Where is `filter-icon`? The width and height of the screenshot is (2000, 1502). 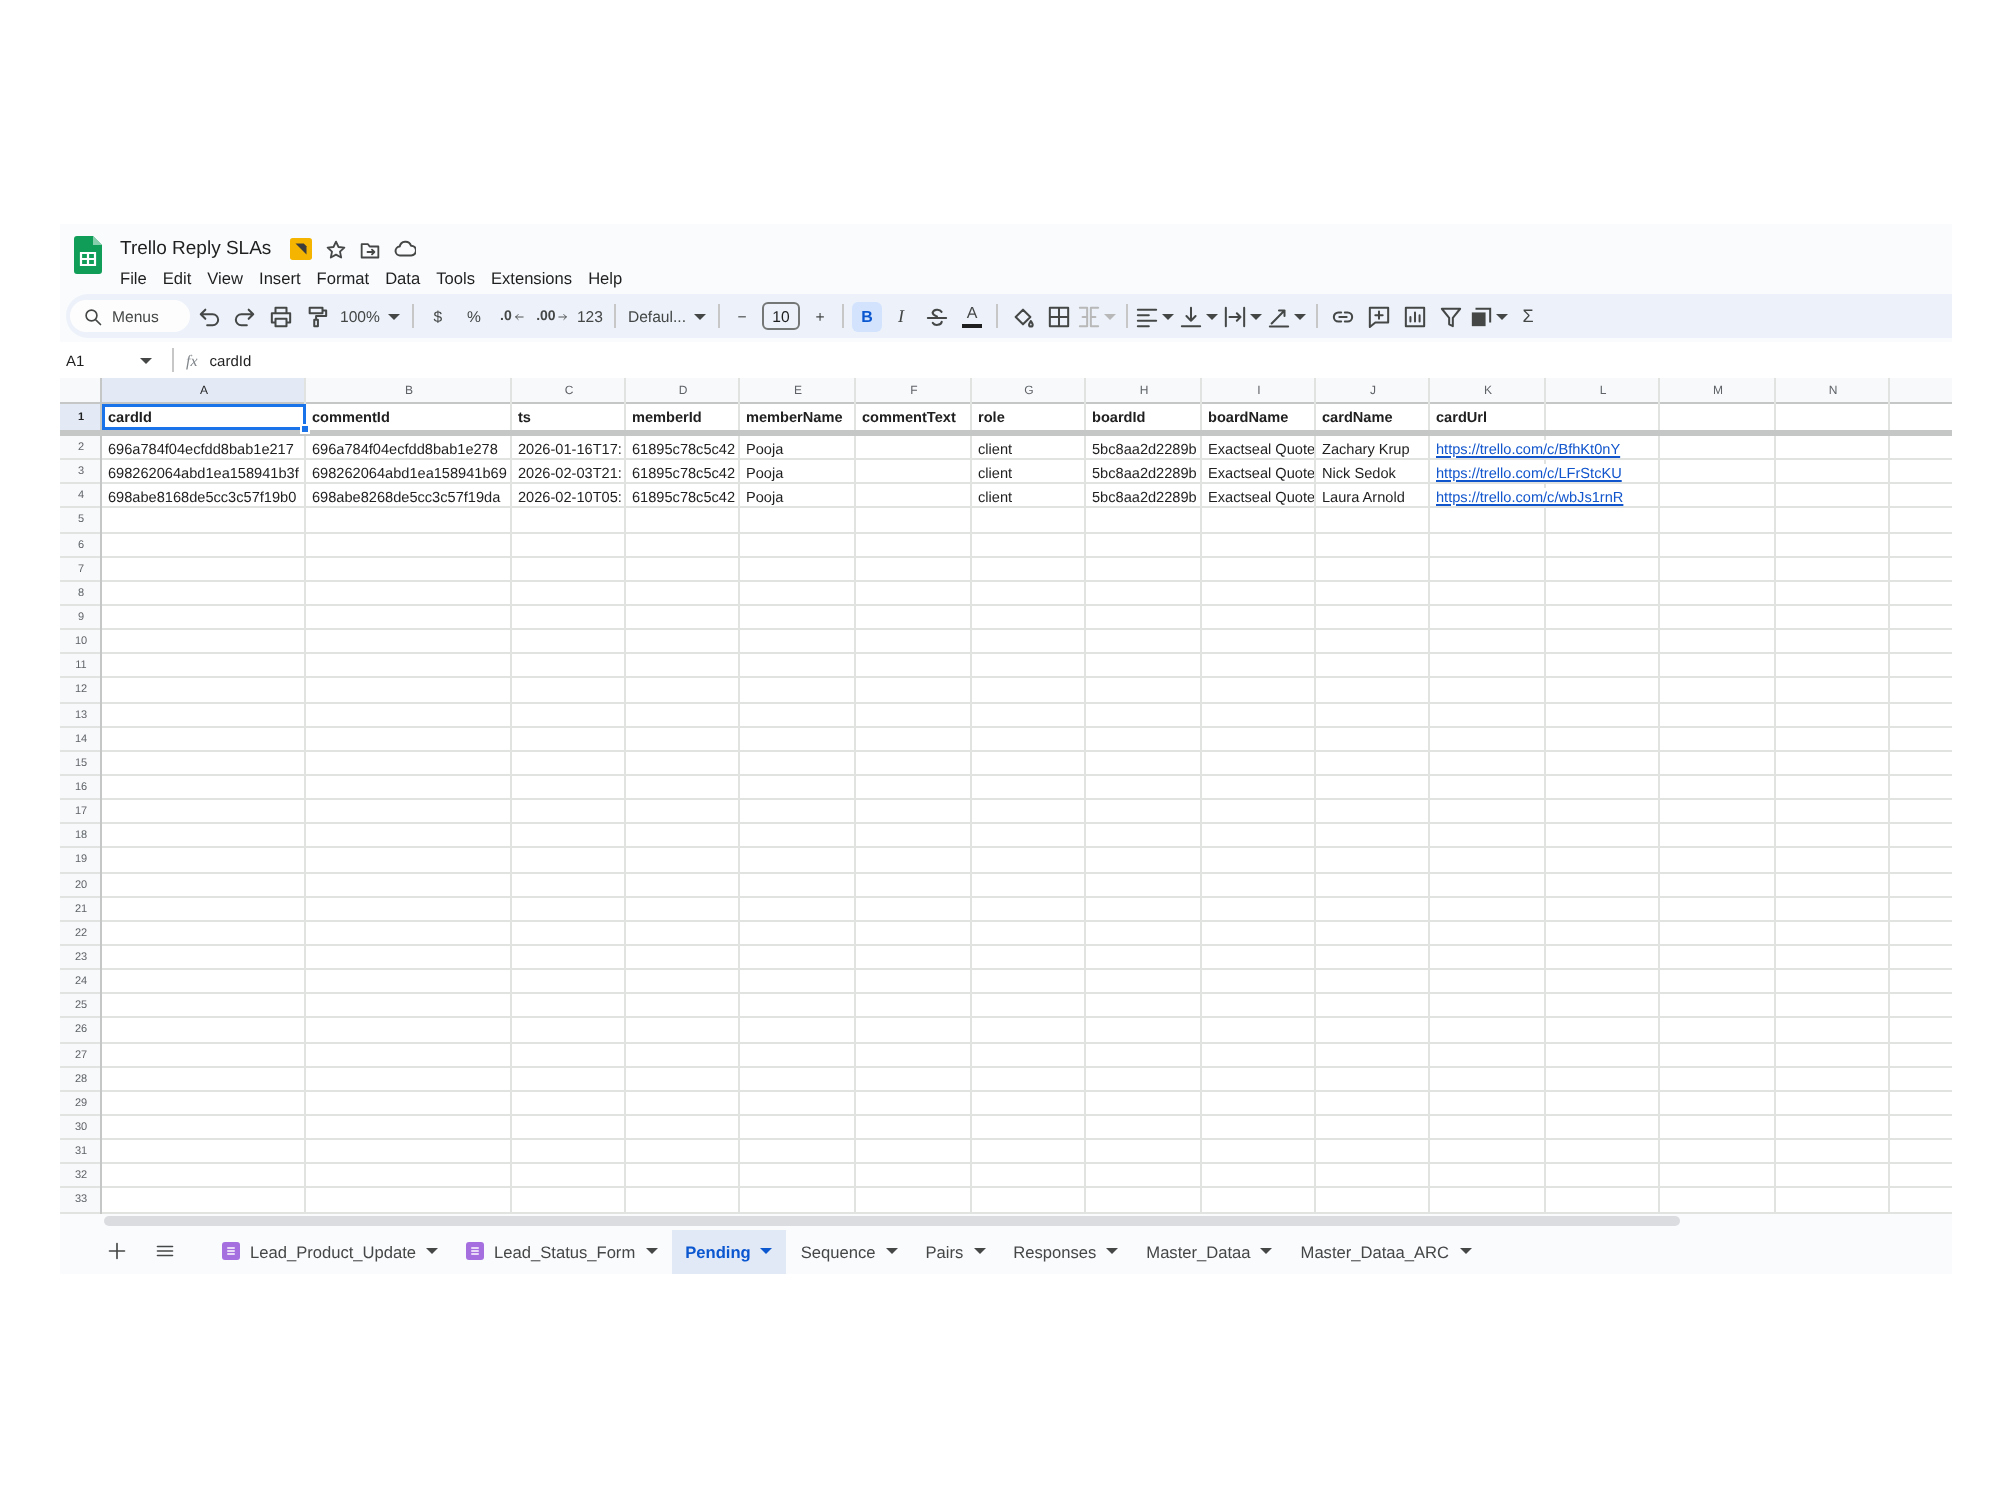 filter-icon is located at coordinates (1450, 316).